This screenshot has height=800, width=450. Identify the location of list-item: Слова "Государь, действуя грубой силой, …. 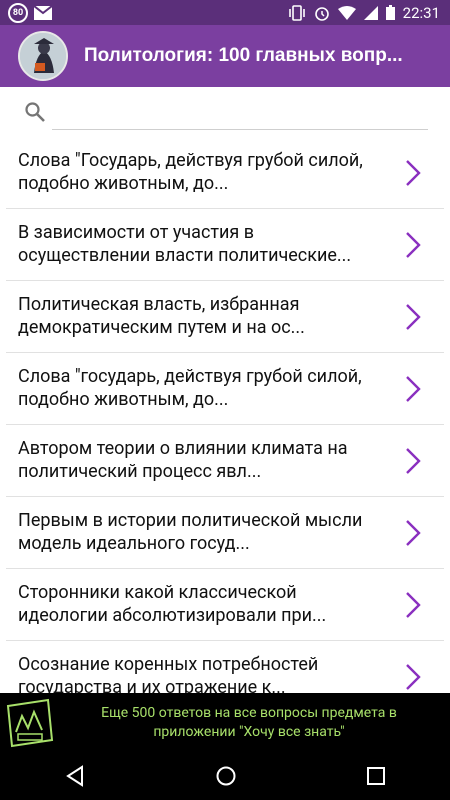
(225, 173).